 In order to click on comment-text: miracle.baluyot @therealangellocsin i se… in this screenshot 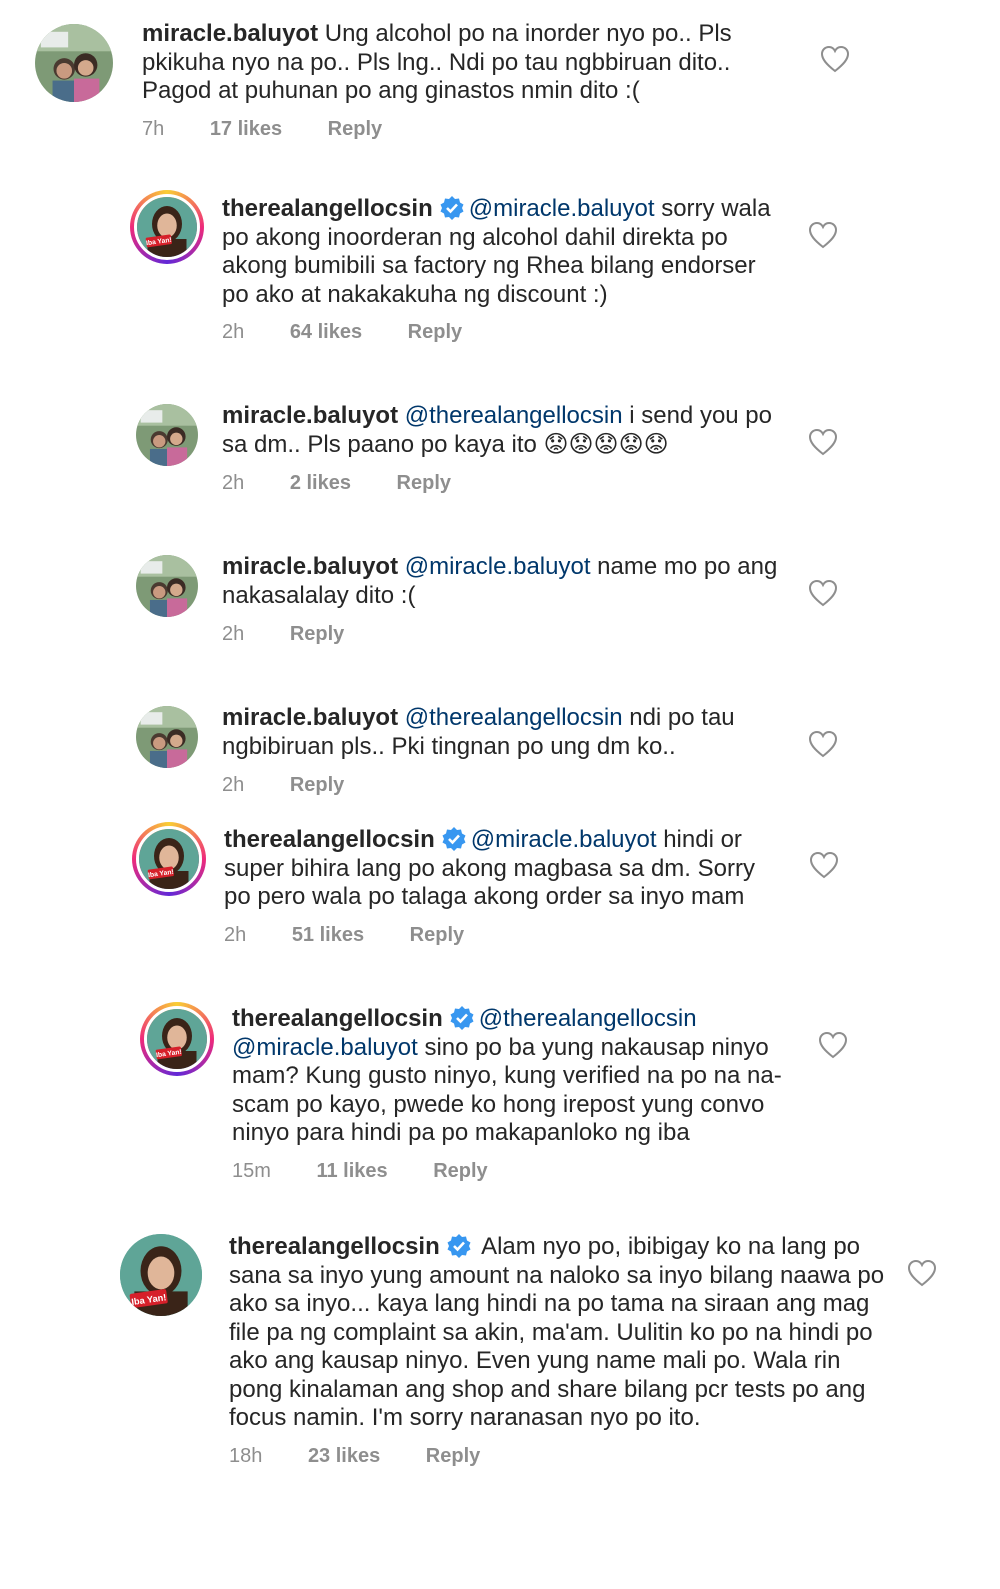, I will do `click(502, 430)`.